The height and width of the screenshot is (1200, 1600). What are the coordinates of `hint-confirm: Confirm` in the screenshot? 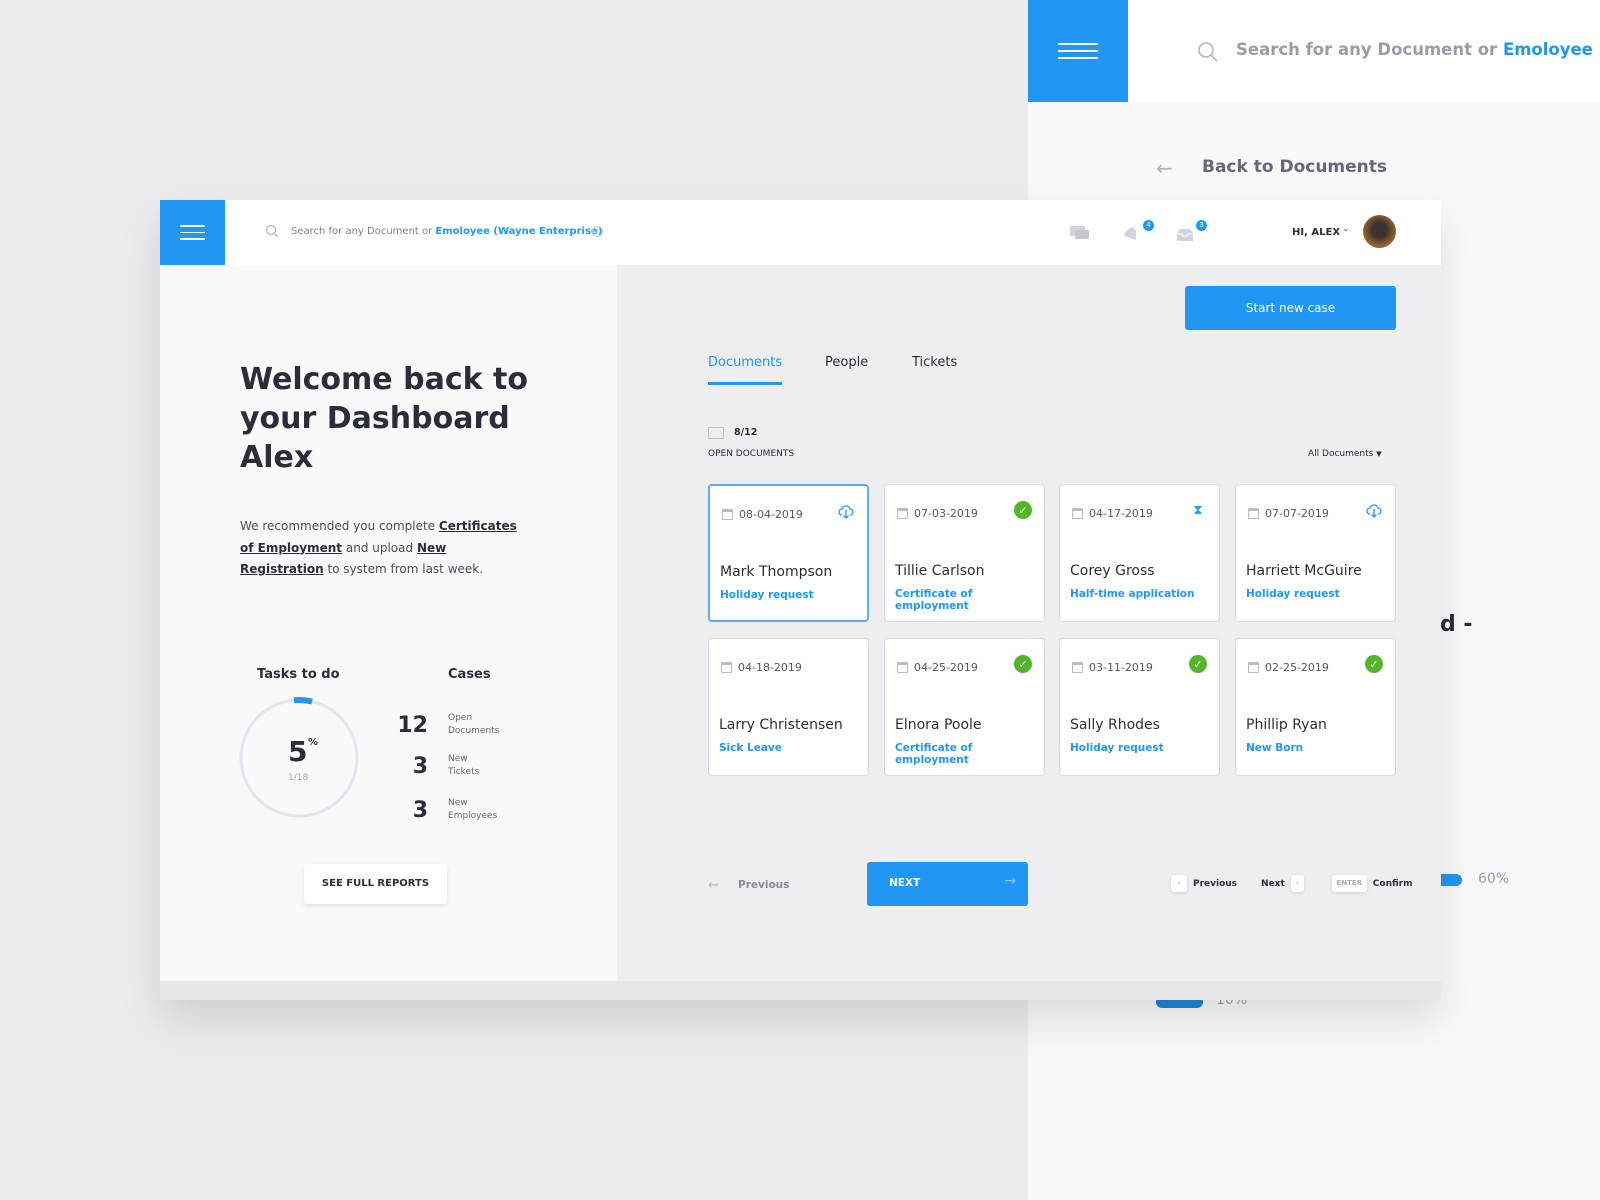 It's located at (1392, 883).